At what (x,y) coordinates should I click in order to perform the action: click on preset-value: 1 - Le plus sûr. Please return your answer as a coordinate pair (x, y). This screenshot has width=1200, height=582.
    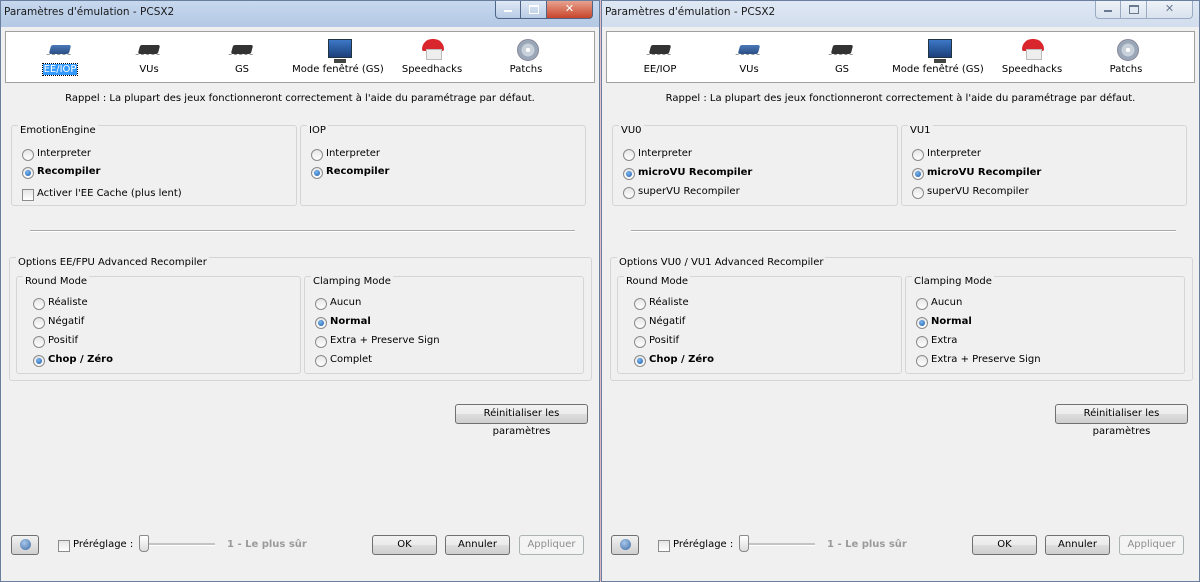
    Looking at the image, I should click on (267, 544).